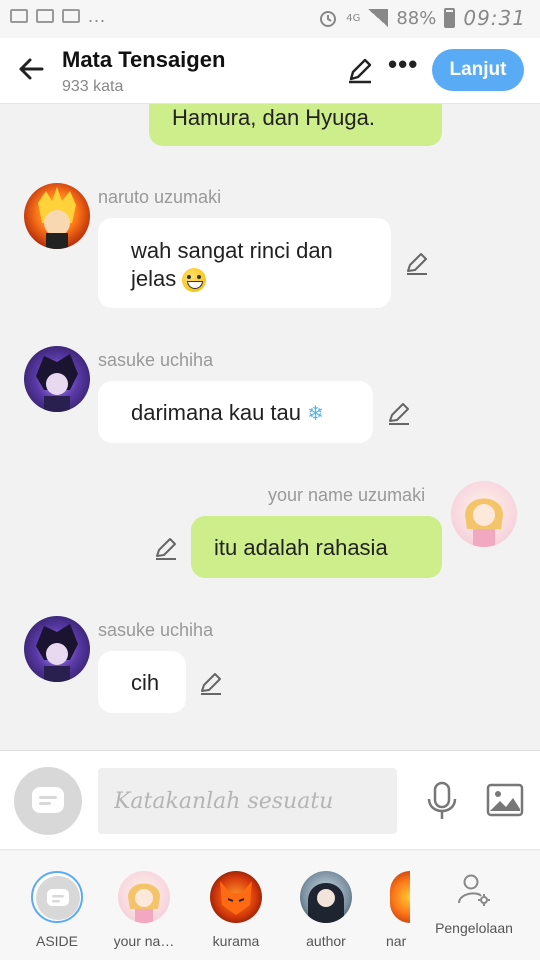 The width and height of the screenshot is (540, 960). Describe the element at coordinates (71, 16) in the screenshot. I see `cloud-notification-icon` at that location.